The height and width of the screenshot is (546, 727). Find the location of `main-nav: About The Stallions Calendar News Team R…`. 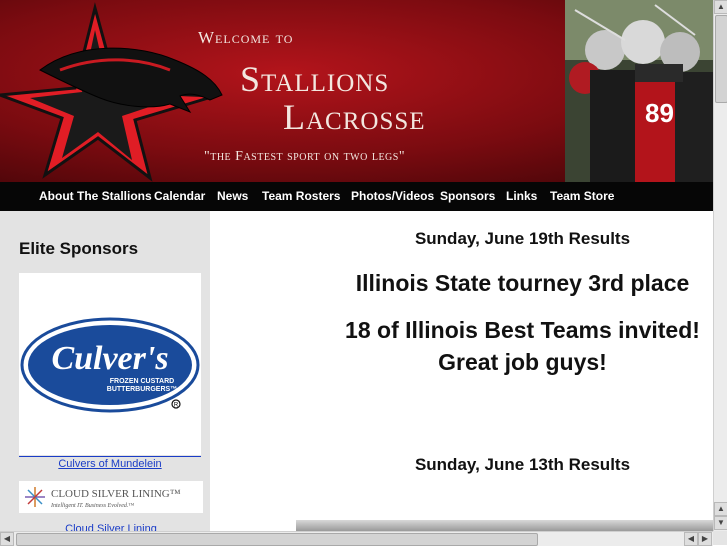

main-nav: About The Stallions Calendar News Team R… is located at coordinates (356, 196).